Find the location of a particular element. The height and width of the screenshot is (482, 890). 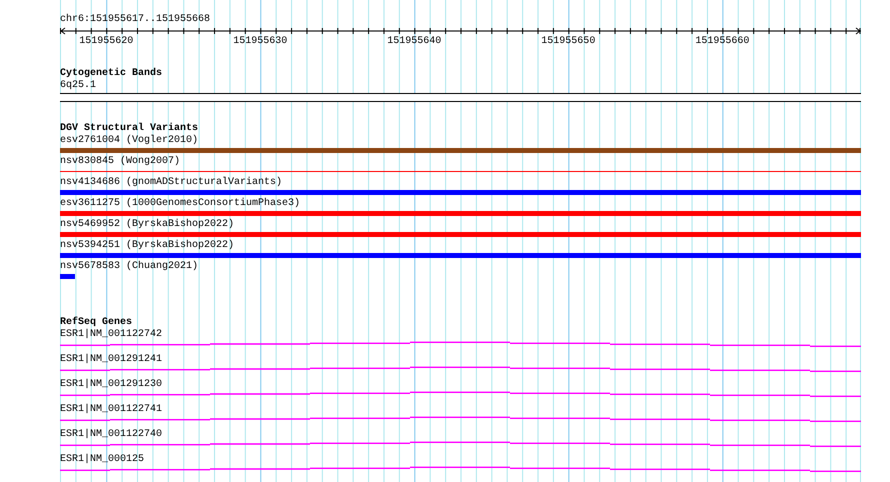

band-label: 6q25.1 is located at coordinates (78, 86).